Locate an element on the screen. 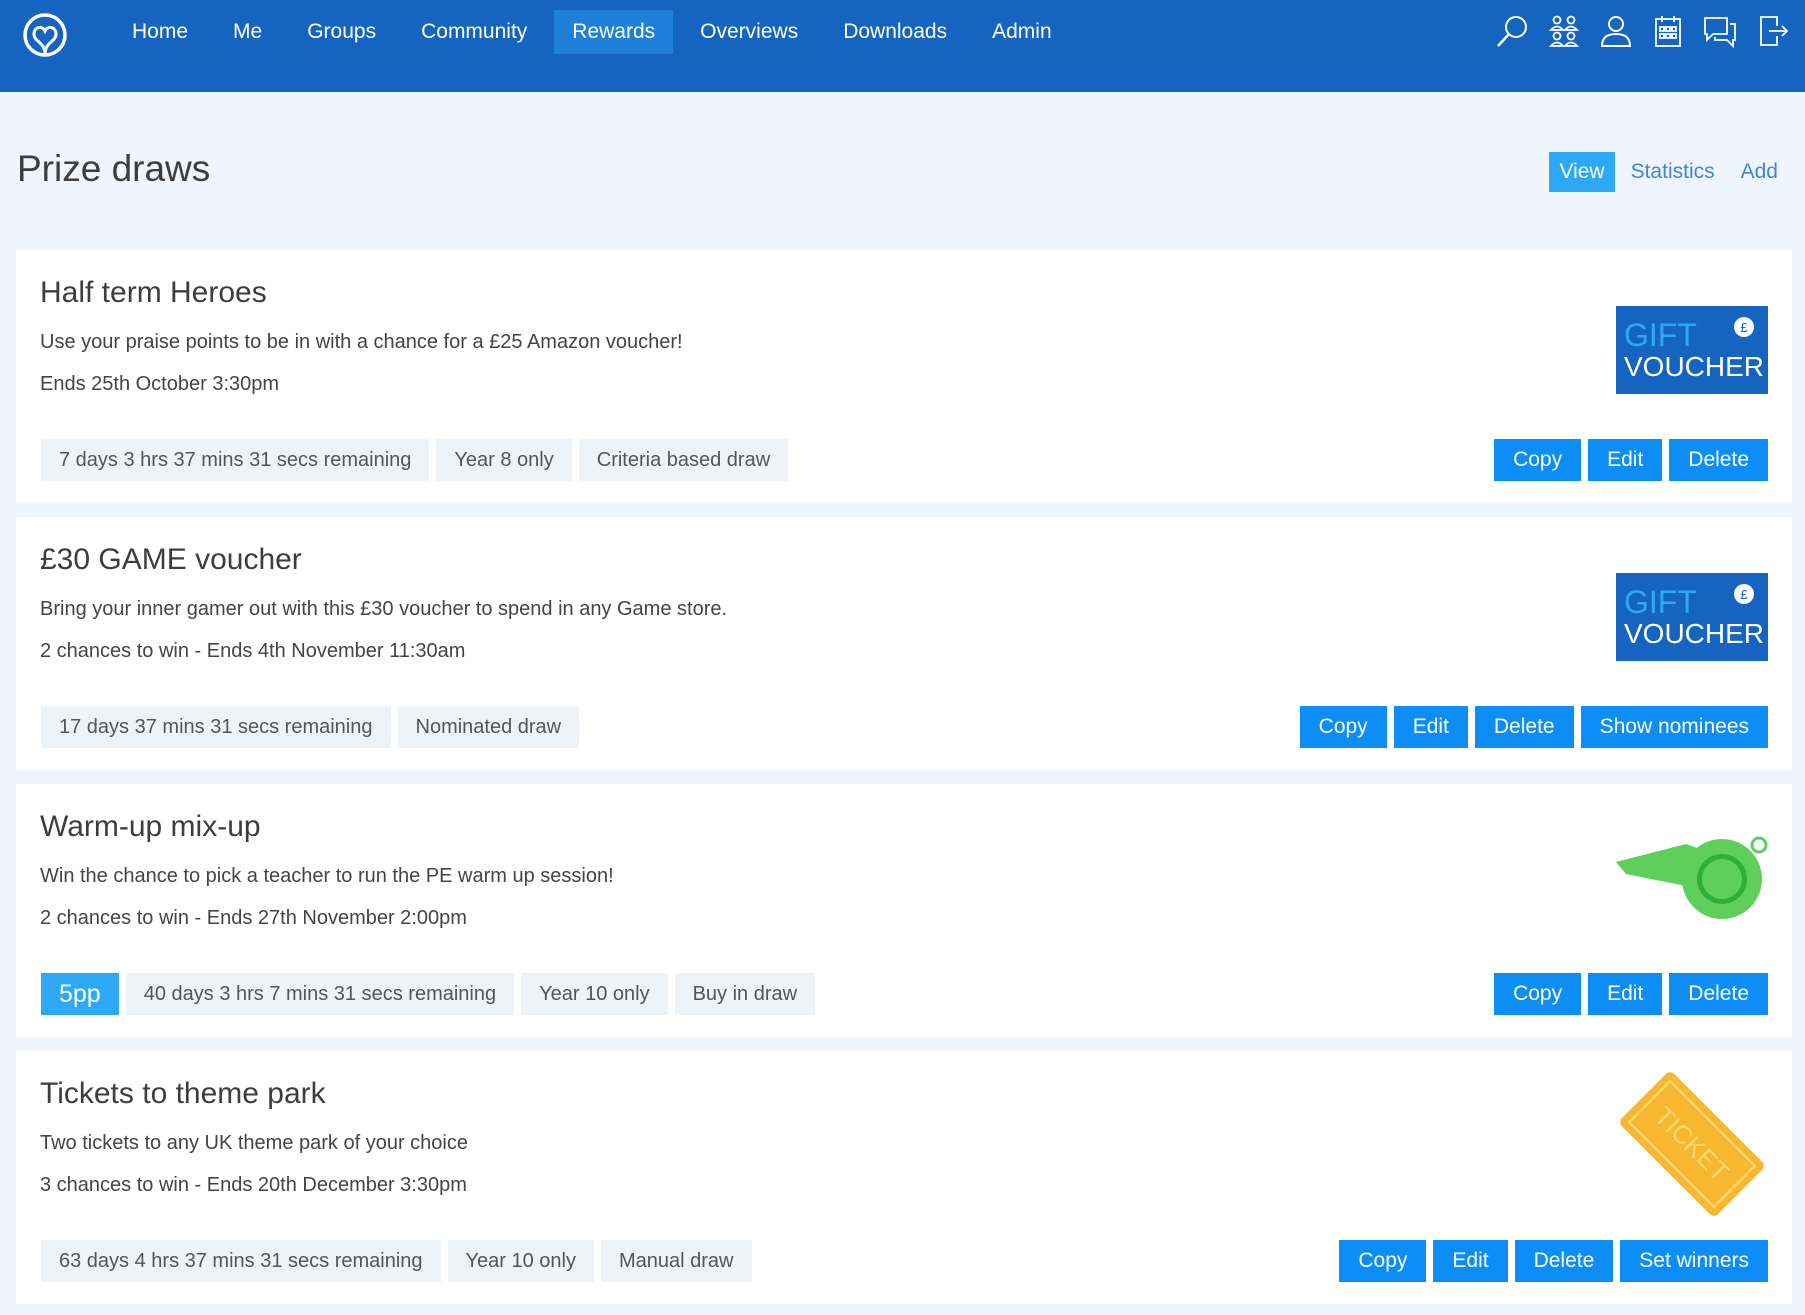 This screenshot has width=1805, height=1315. draw-title: Warm-up mix-up is located at coordinates (150, 826).